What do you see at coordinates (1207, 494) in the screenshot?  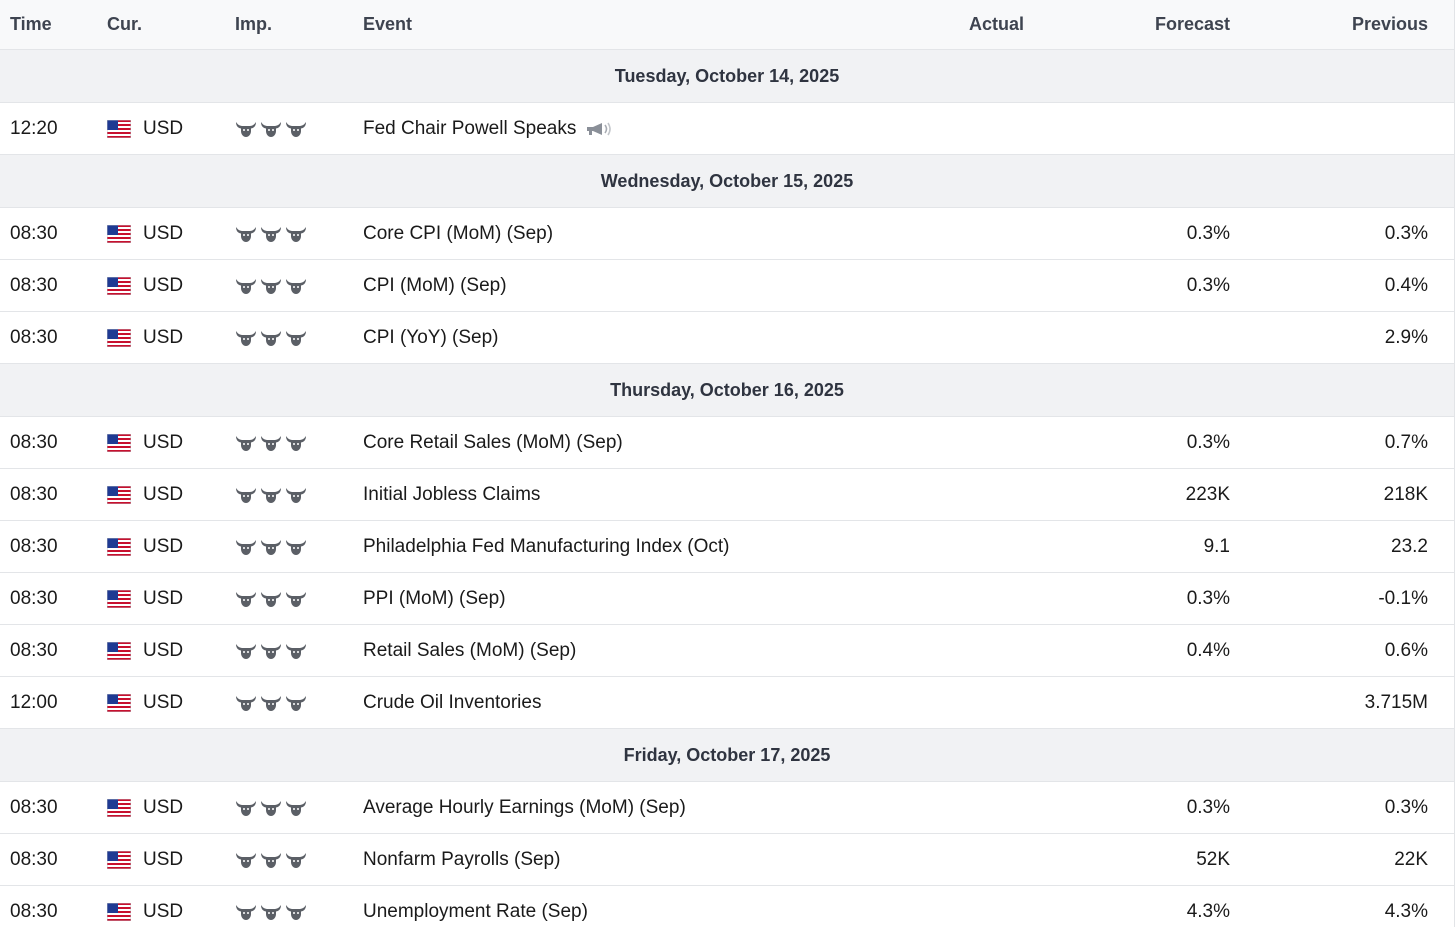 I see `forecast-value: 223K` at bounding box center [1207, 494].